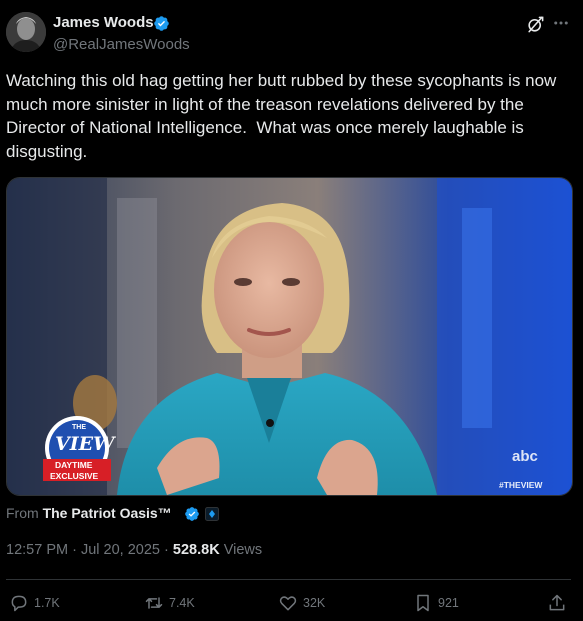 This screenshot has height=621, width=583. I want to click on heart-icon, so click(288, 603).